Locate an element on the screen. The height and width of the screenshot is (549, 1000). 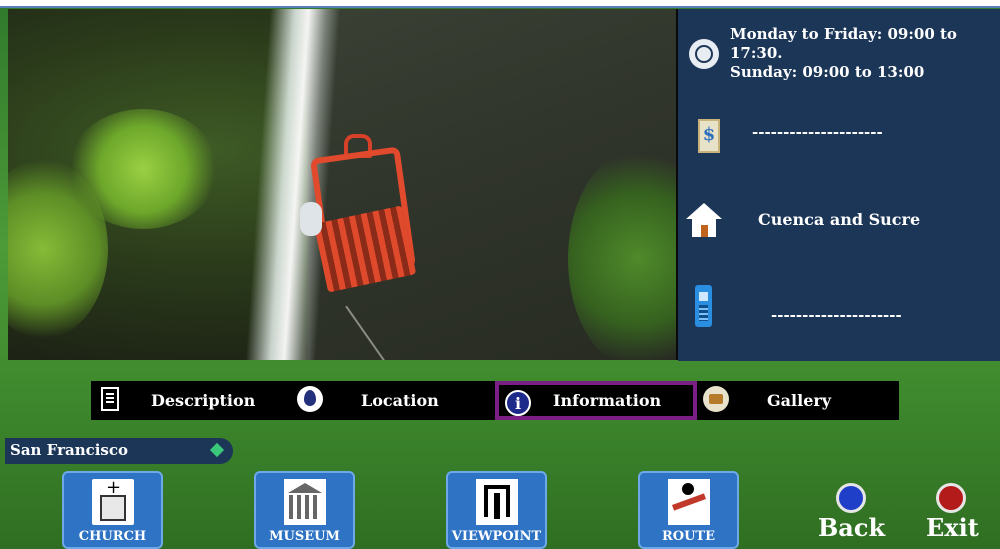
info-icon: i is located at coordinates (518, 403).